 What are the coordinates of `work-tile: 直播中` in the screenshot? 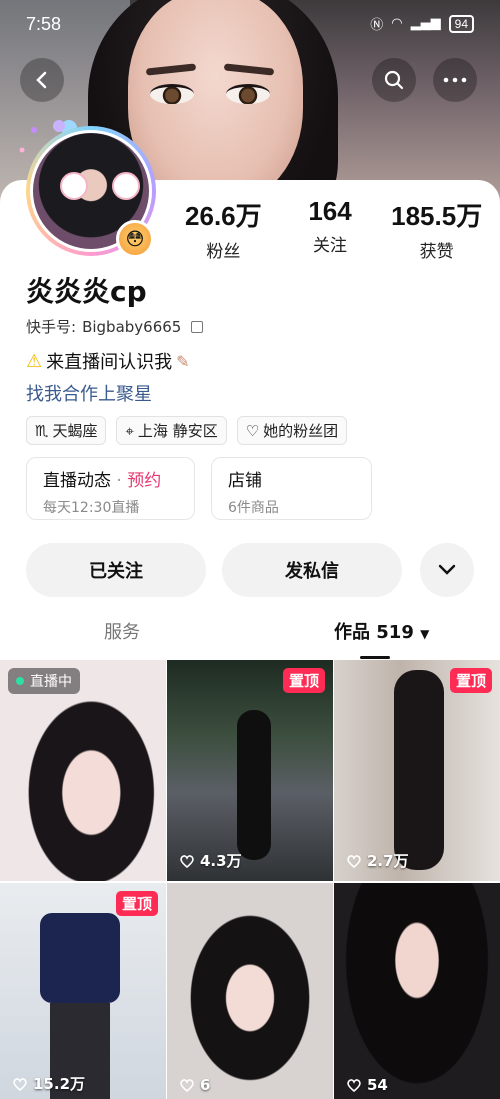 It's located at (83, 770).